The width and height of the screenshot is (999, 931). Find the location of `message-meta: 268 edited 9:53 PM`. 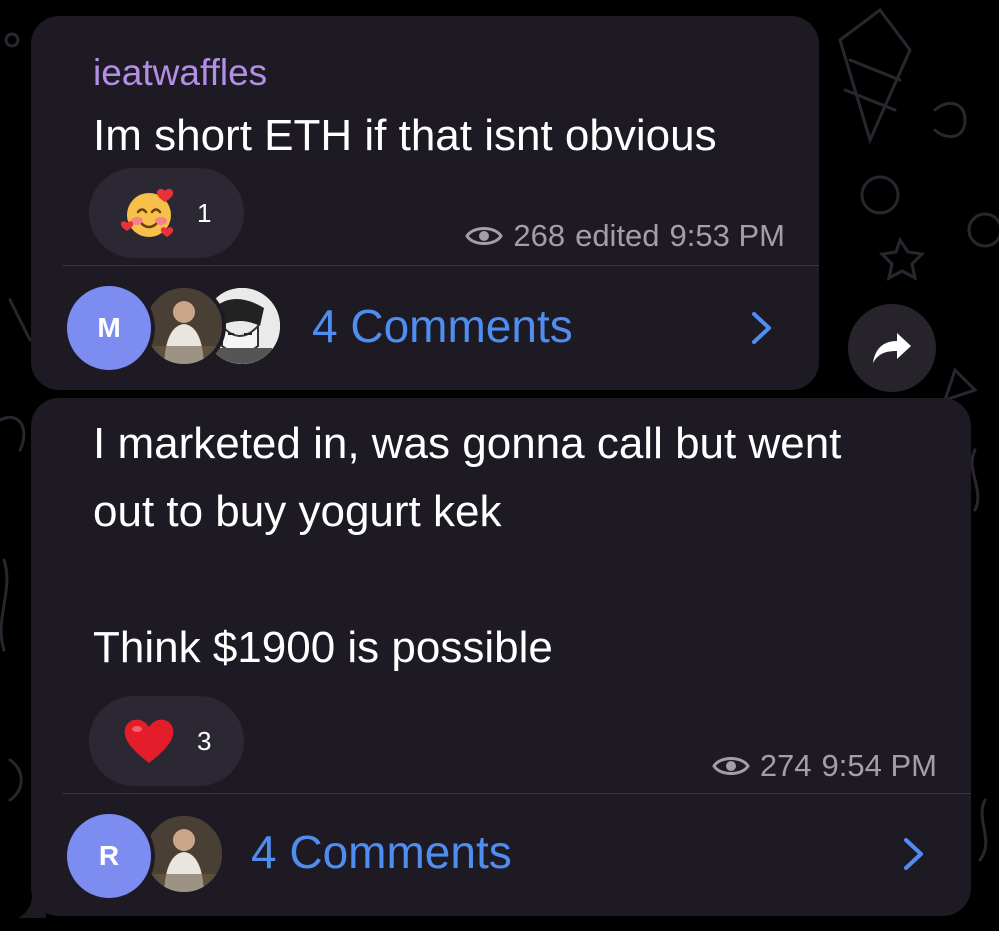

message-meta: 268 edited 9:53 PM is located at coordinates (625, 236).